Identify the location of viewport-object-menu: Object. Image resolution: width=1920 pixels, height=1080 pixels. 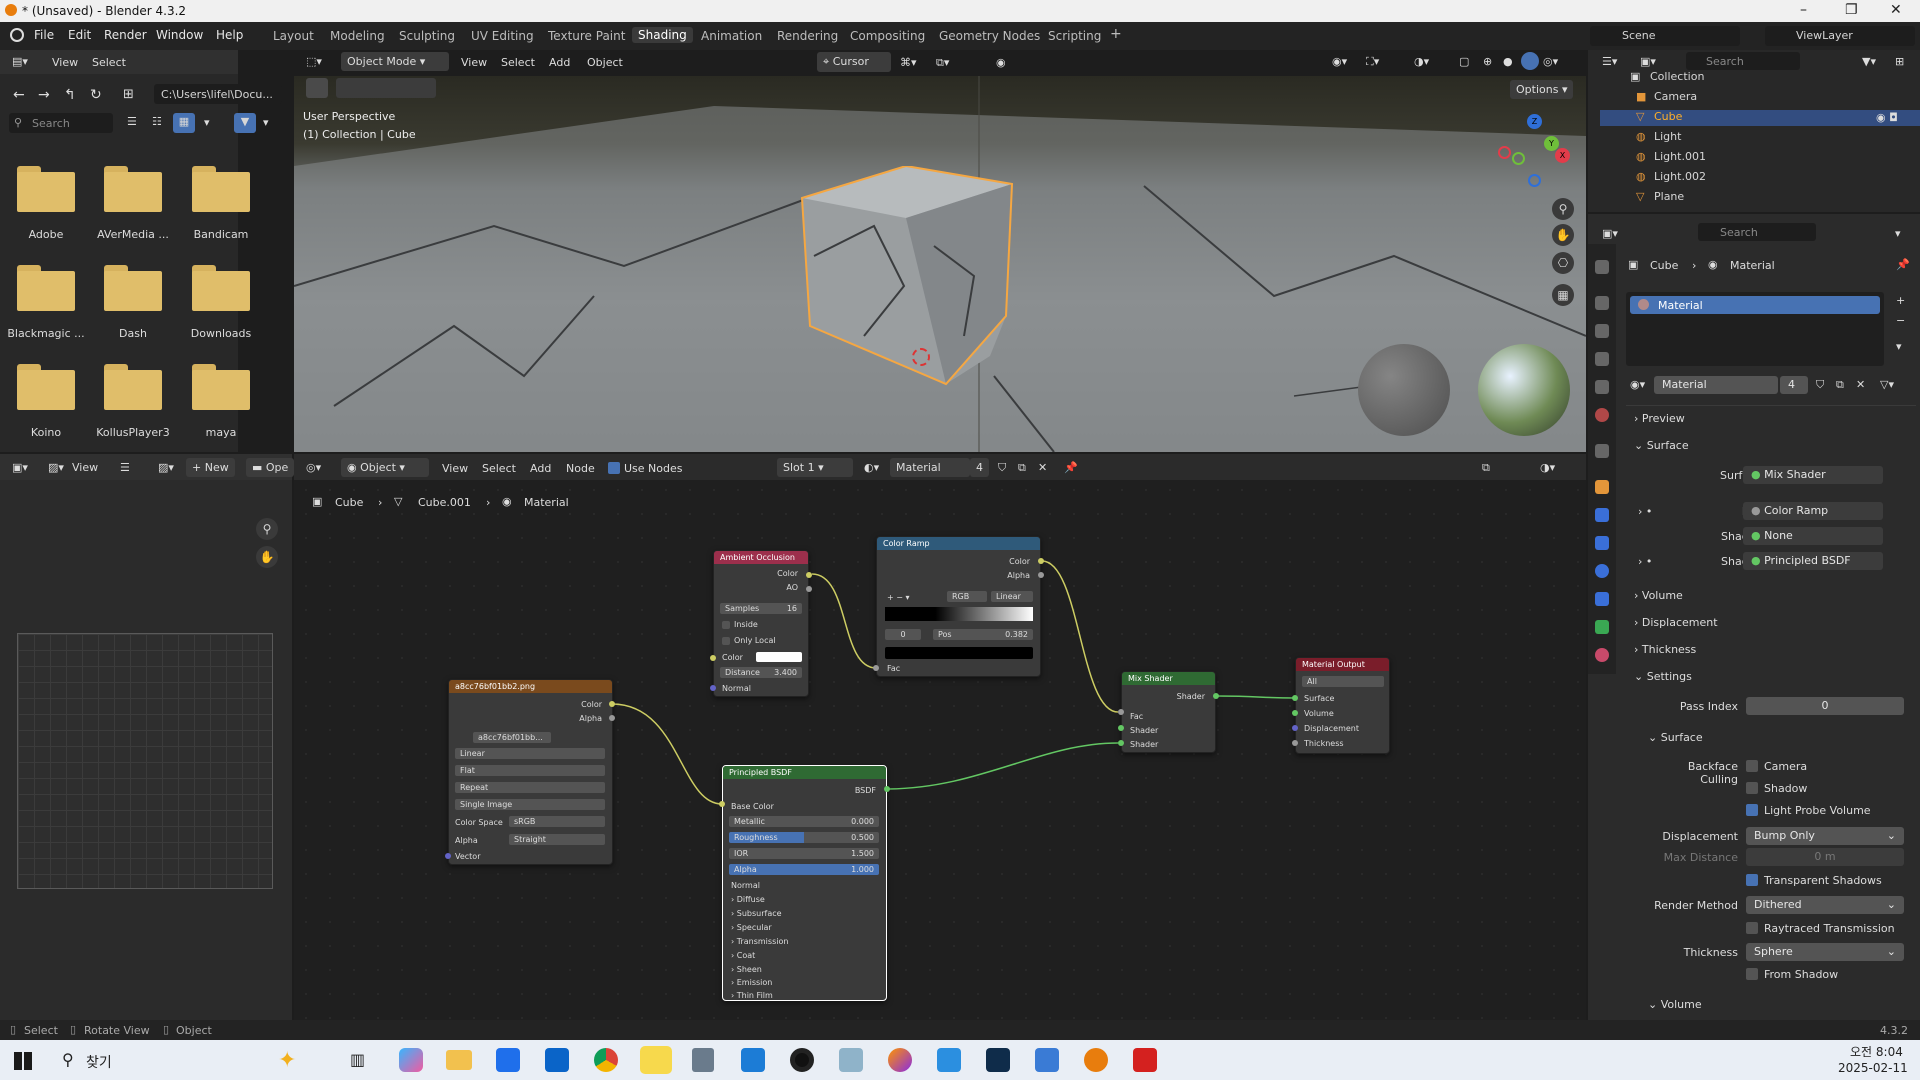
(605, 62).